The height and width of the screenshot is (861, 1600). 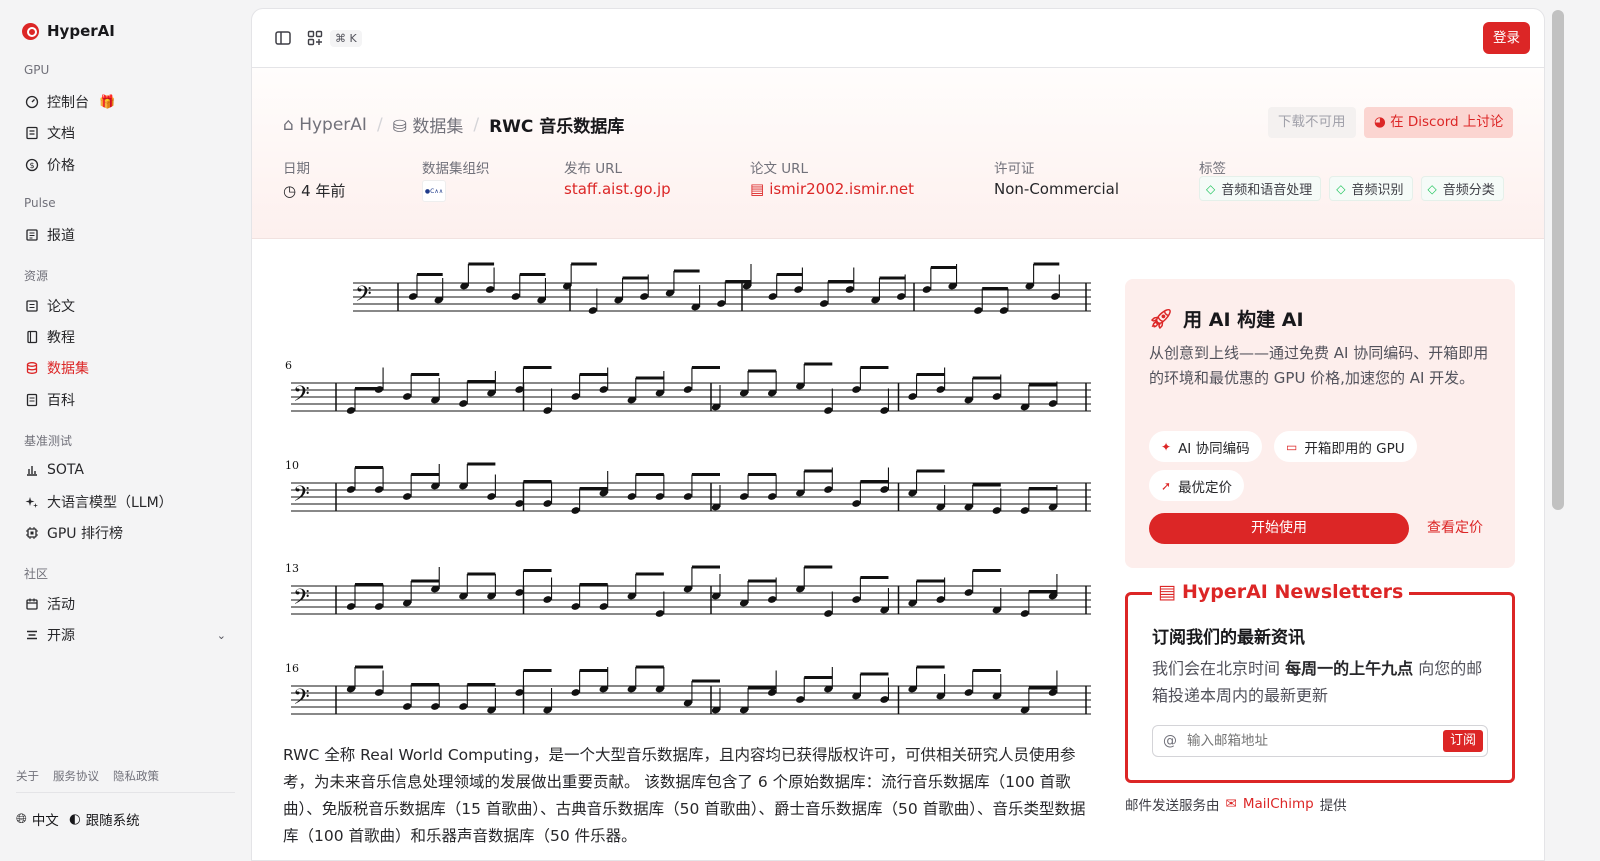 I want to click on promo-title: 🚀︎ 用 AI 构建 AI, so click(x=1226, y=318).